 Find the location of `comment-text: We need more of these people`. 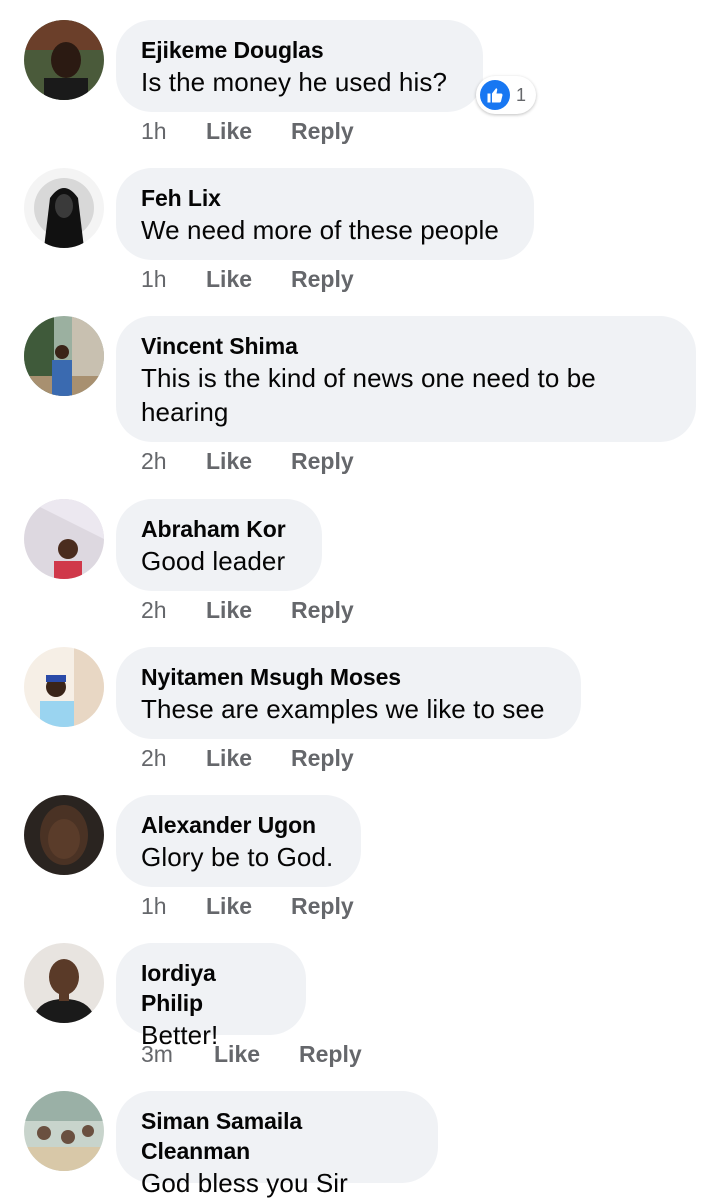

comment-text: We need more of these people is located at coordinates (320, 230).